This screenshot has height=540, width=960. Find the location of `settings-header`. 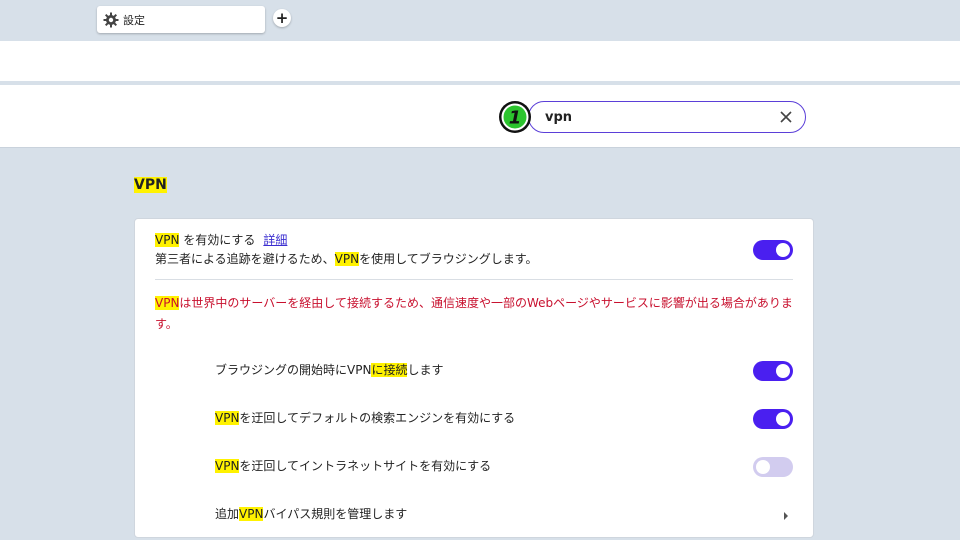

settings-header is located at coordinates (480, 116).